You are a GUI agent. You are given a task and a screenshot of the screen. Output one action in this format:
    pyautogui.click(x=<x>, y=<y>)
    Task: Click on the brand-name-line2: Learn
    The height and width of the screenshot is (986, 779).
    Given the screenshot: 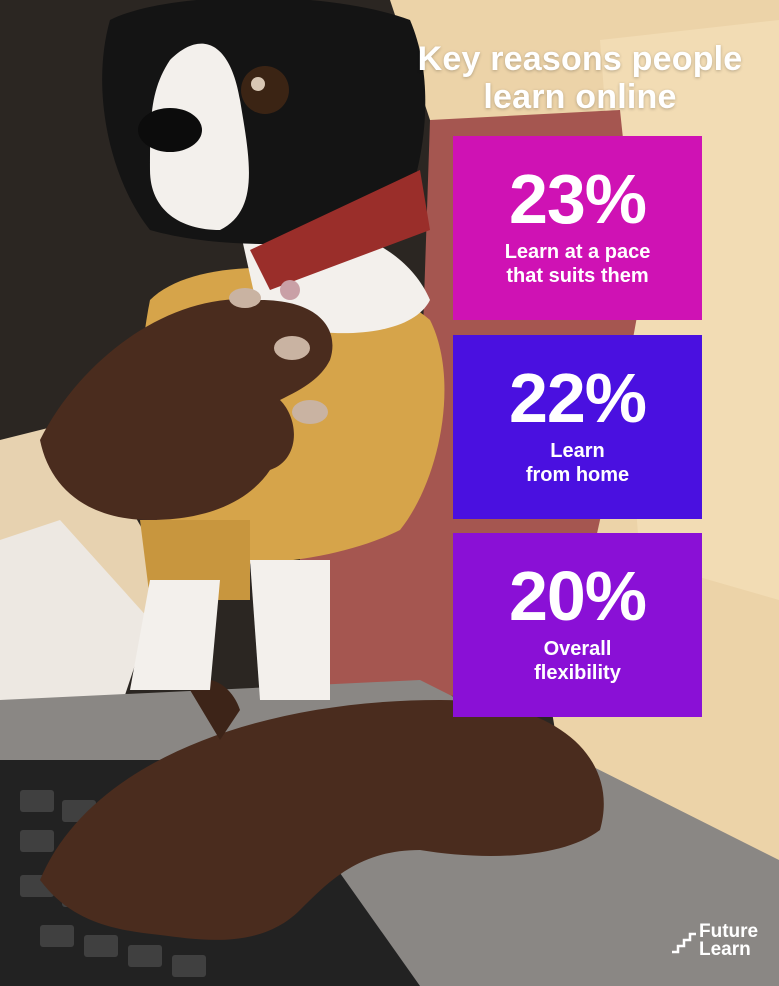 What is the action you would take?
    pyautogui.click(x=725, y=949)
    